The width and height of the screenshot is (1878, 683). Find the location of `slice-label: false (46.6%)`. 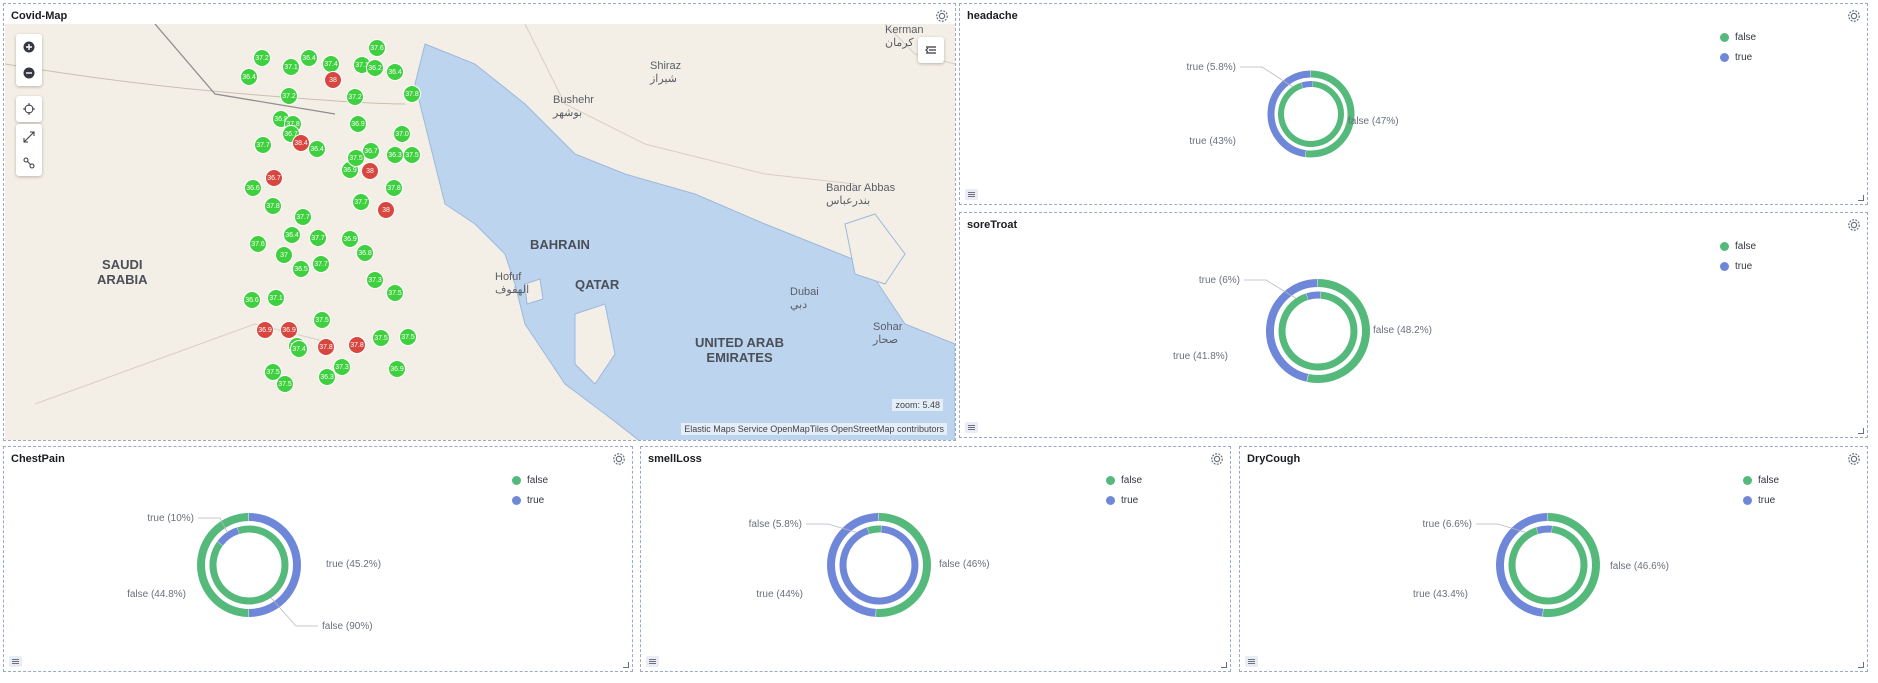

slice-label: false (46.6%) is located at coordinates (1639, 566).